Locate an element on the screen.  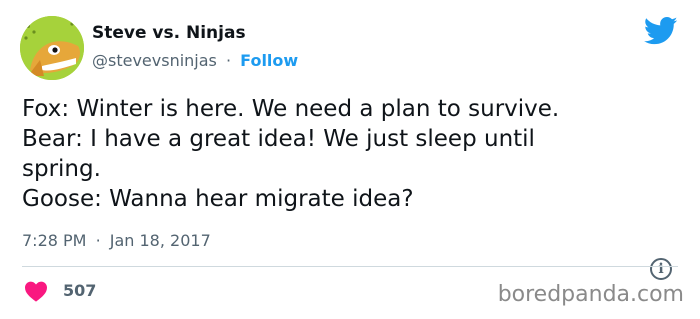
heart-icon is located at coordinates (36, 291).